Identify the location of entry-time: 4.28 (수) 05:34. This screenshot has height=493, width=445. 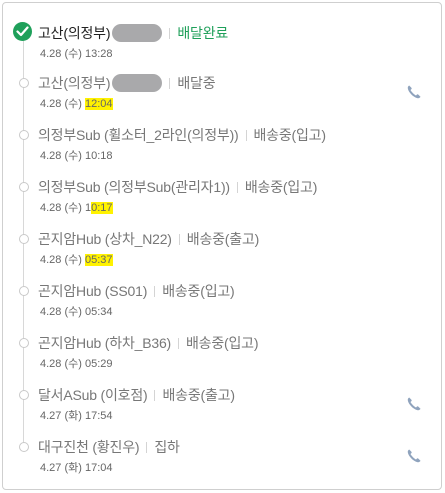
(76, 312).